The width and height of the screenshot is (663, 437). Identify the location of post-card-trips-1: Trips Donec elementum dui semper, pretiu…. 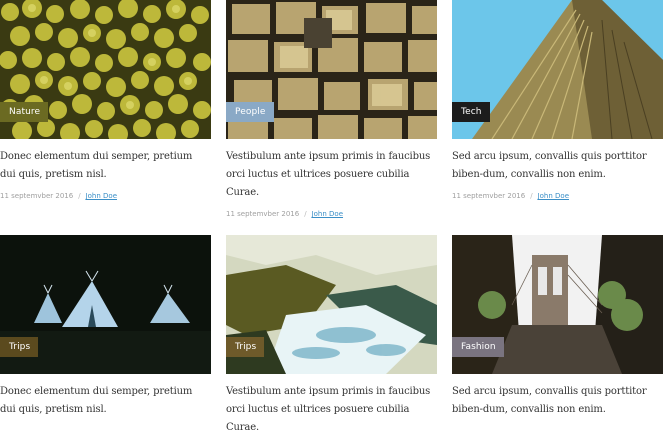
(105, 327).